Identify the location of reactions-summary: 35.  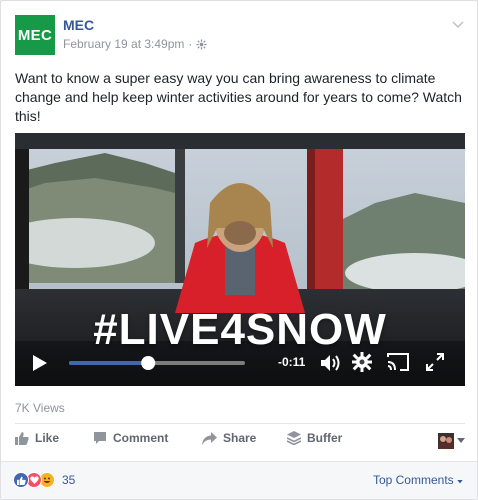
(44, 480).